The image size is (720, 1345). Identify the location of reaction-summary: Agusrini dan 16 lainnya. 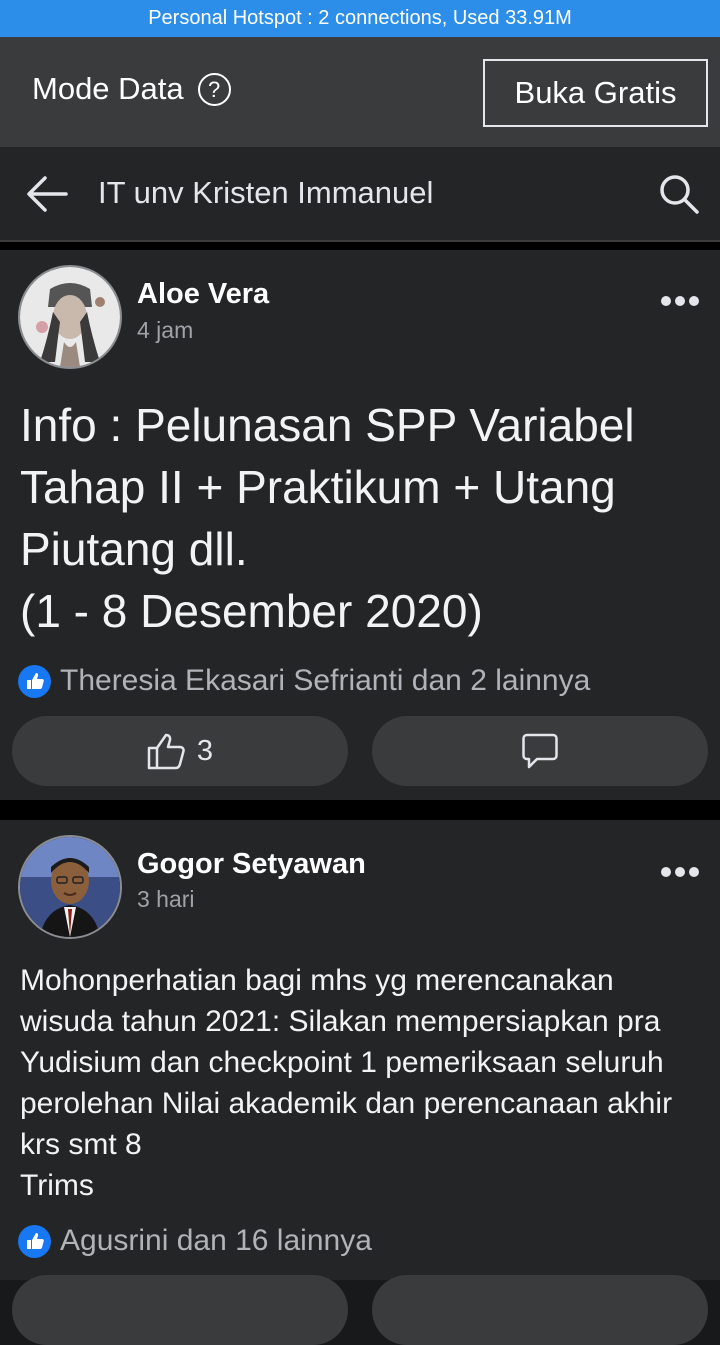
(195, 1241).